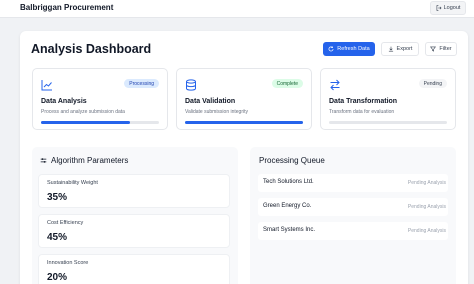  Describe the element at coordinates (134, 191) in the screenshot. I see `parameter-card: Sustainability Weight 35%` at that location.